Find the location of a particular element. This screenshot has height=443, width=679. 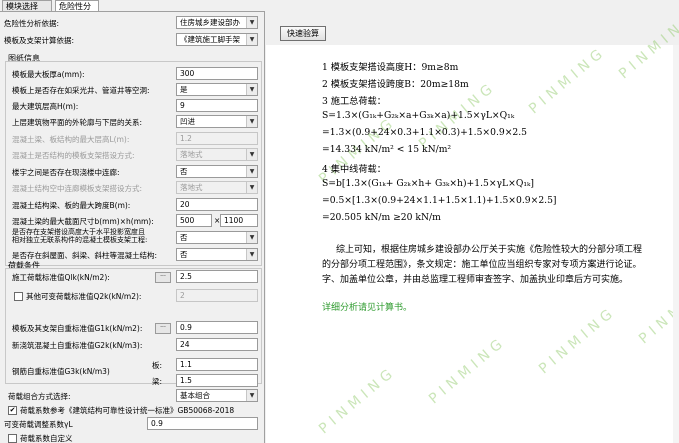

result-toolbar: 快速验算 is located at coordinates (472, 28).